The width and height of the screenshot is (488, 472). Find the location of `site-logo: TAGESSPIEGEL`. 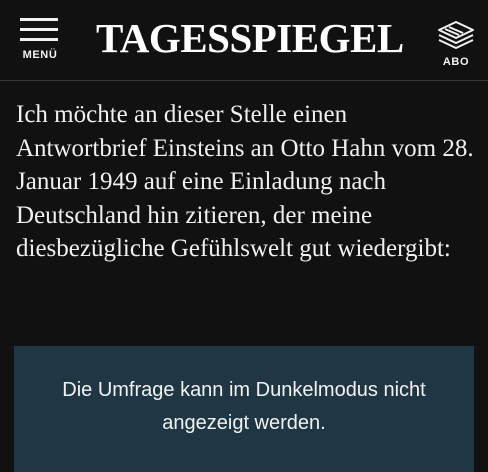

site-logo: TAGESSPIEGEL is located at coordinates (250, 38).